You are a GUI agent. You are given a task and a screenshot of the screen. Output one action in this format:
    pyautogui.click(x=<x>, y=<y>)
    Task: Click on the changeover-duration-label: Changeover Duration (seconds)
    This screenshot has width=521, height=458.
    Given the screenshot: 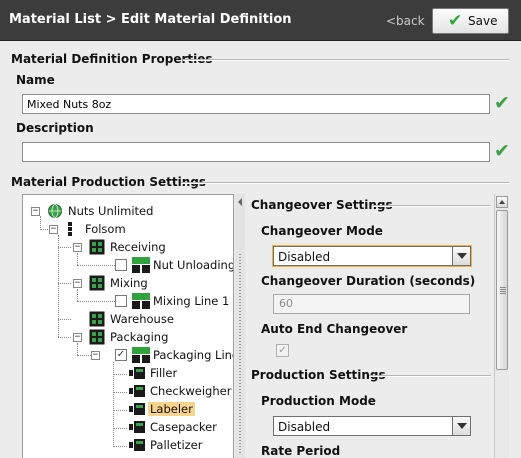 What is the action you would take?
    pyautogui.click(x=368, y=281)
    